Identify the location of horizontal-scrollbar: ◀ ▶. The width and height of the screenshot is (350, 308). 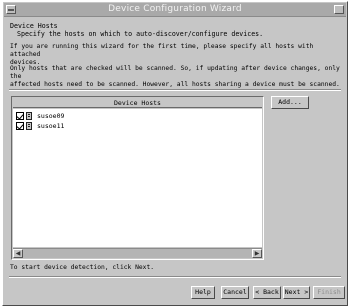
(137, 253).